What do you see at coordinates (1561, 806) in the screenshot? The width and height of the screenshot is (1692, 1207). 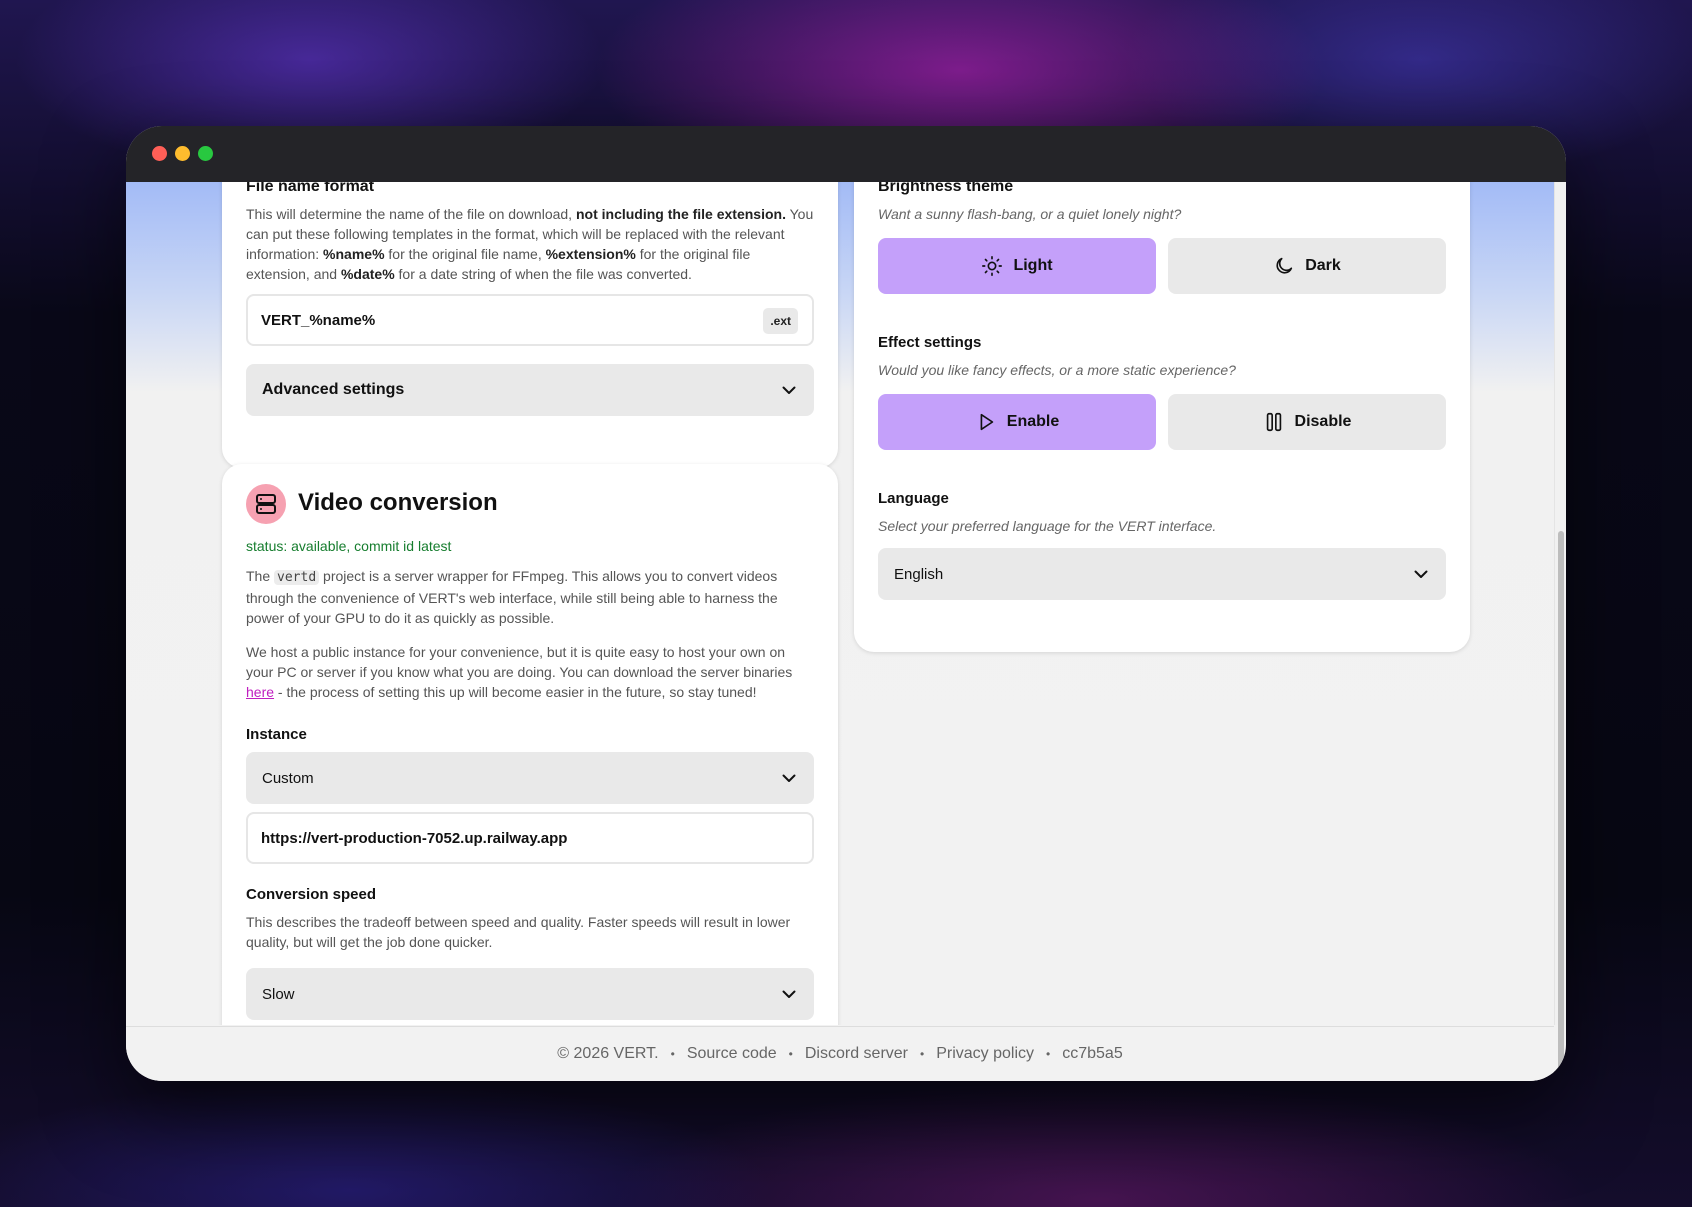 I see `scrollbar-thumb` at bounding box center [1561, 806].